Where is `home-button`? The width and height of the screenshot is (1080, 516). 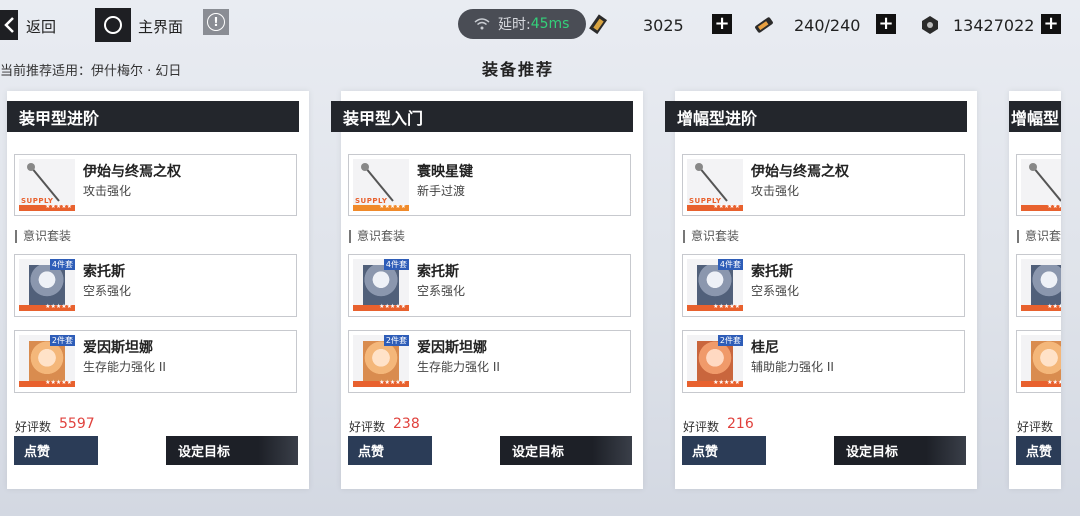 home-button is located at coordinates (113, 25).